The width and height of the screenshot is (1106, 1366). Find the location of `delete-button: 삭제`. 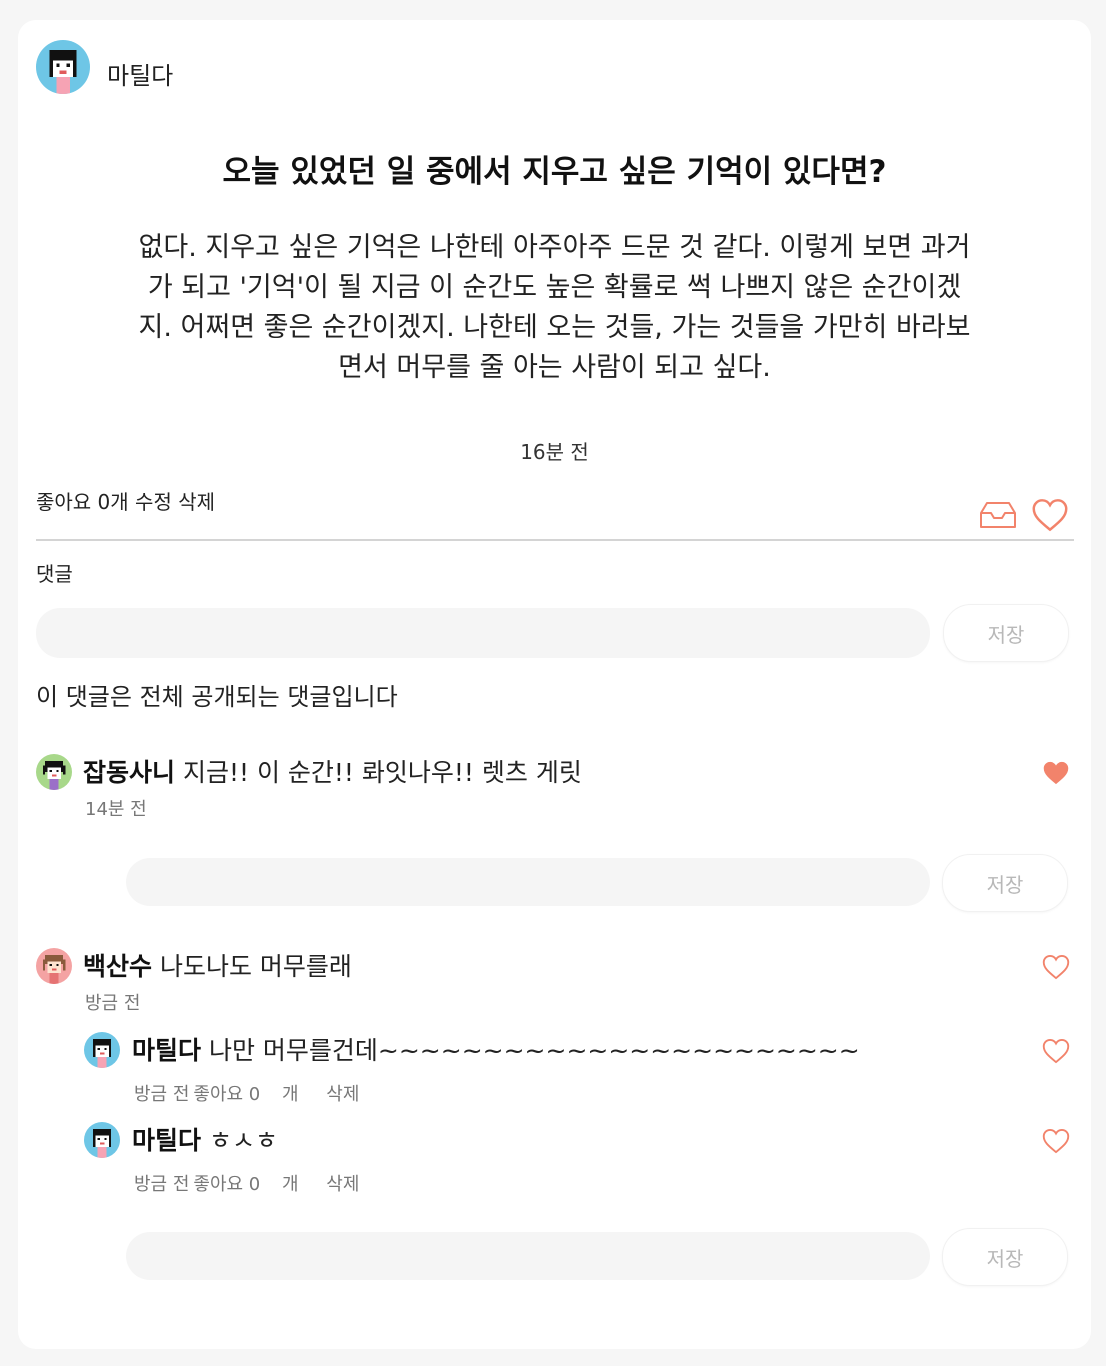

delete-button: 삭제 is located at coordinates (196, 502).